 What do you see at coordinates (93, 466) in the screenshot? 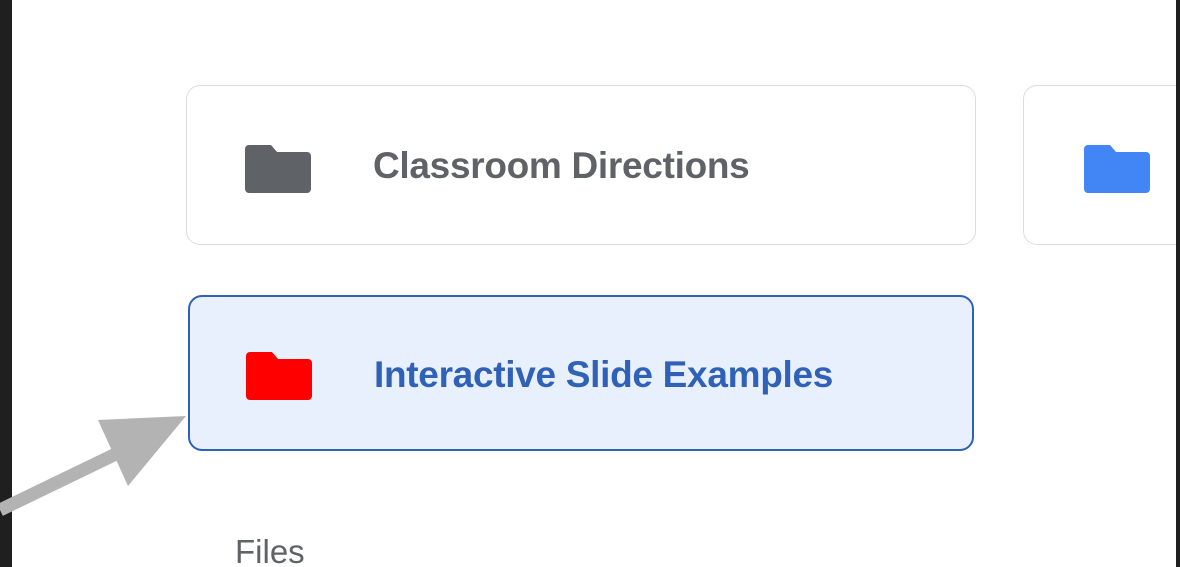
I see `annotation-arrow-icon` at bounding box center [93, 466].